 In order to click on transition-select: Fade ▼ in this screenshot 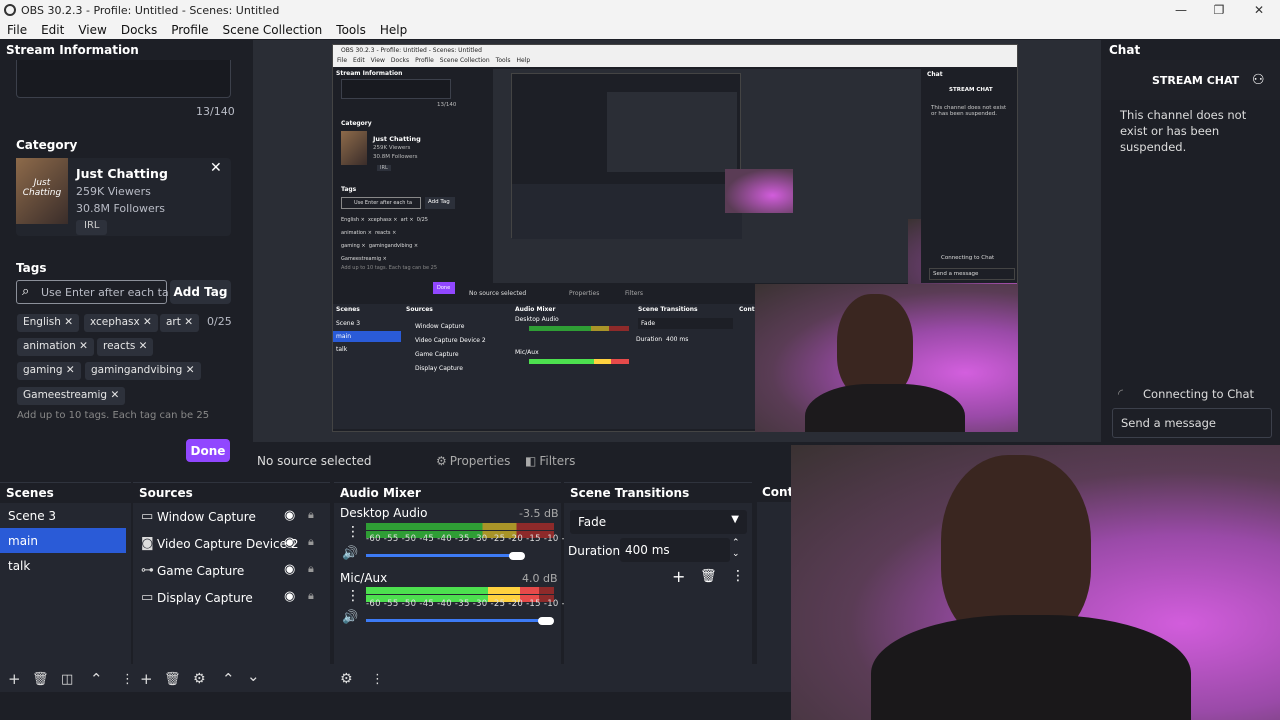, I will do `click(658, 522)`.